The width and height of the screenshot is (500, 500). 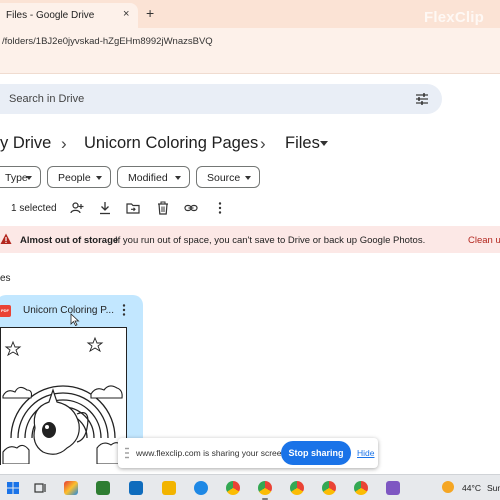 I want to click on warning-icon, so click(x=6, y=238).